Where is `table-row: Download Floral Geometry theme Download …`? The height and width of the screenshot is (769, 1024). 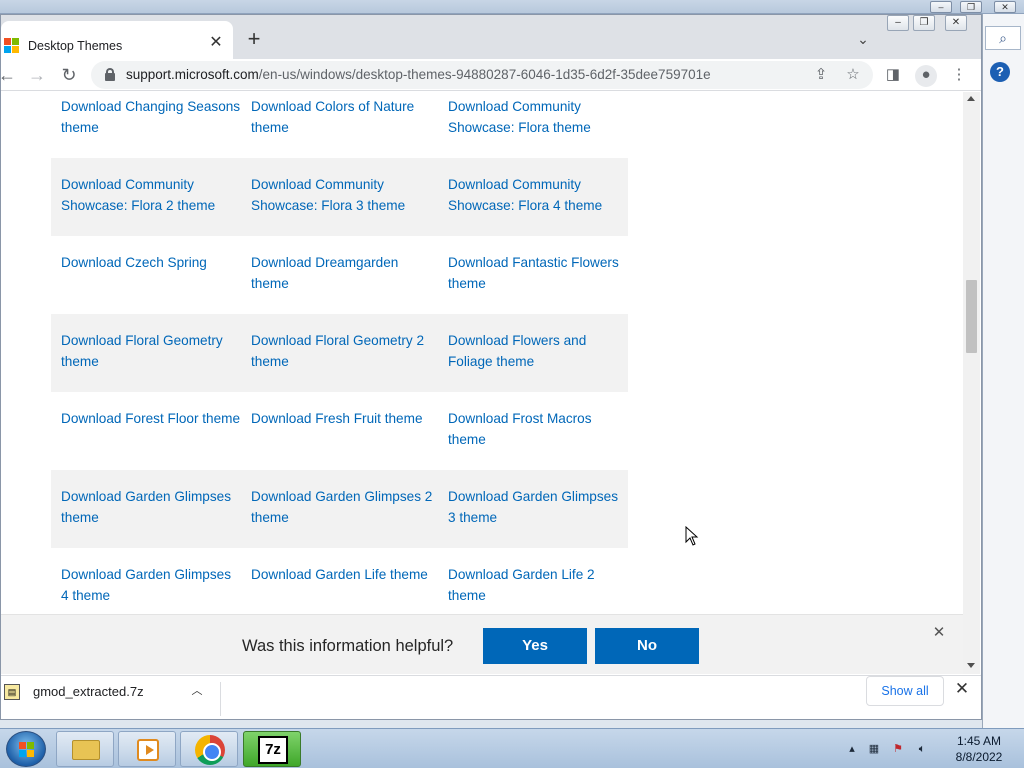
table-row: Download Floral Geometry theme Download … is located at coordinates (339, 353).